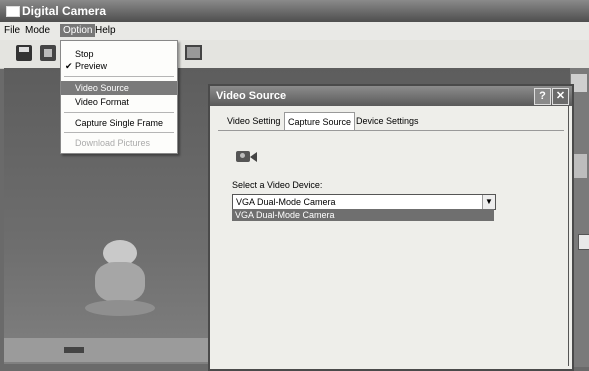 Image resolution: width=589 pixels, height=371 pixels. What do you see at coordinates (113, 143) in the screenshot?
I see `menu-item-download-pictures: Download Pictures` at bounding box center [113, 143].